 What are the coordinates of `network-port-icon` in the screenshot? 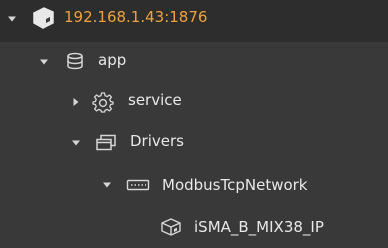 It's located at (138, 185).